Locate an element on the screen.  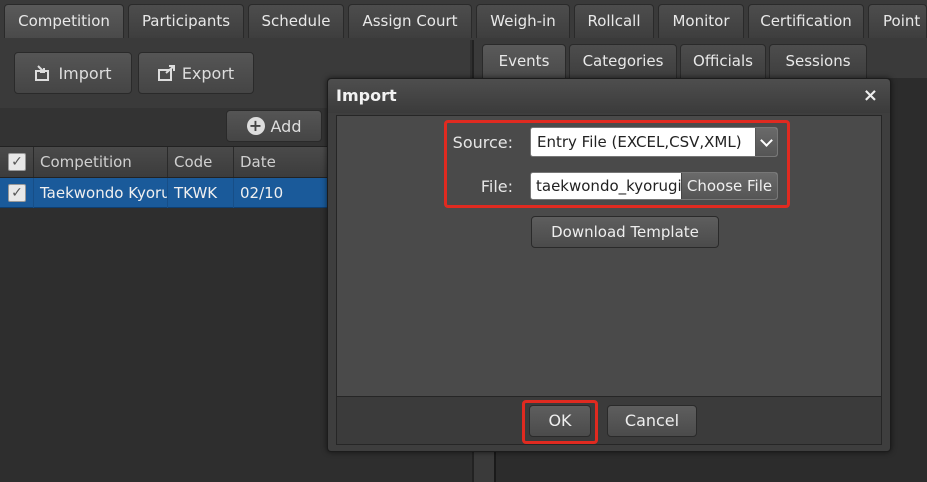
file-label: File: is located at coordinates (496, 186).